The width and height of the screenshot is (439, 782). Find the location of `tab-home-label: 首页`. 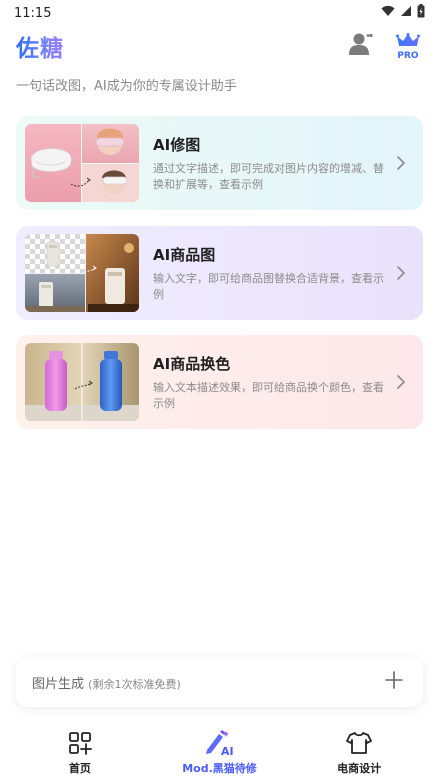

tab-home-label: 首页 is located at coordinates (79, 768).